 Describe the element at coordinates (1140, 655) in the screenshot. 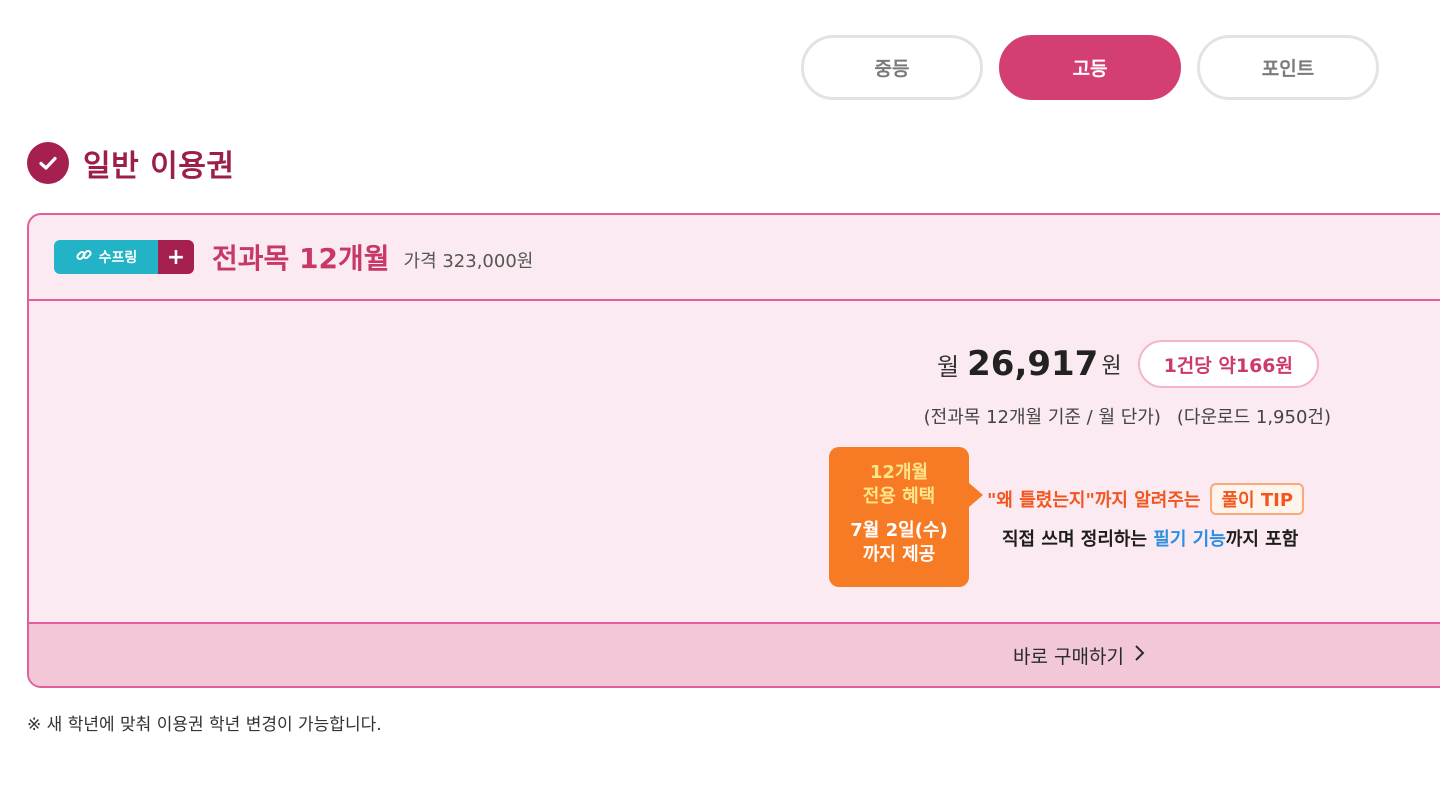

I see `chevron-right-icon` at that location.